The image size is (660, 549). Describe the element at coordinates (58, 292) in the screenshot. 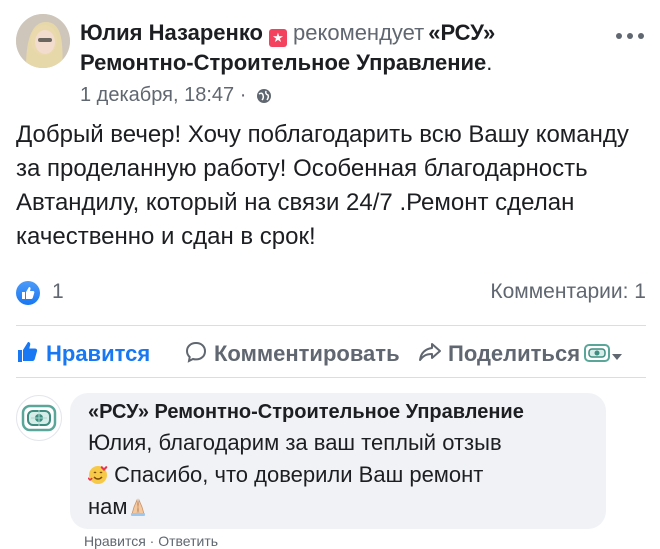

I see `like-count: 1` at that location.